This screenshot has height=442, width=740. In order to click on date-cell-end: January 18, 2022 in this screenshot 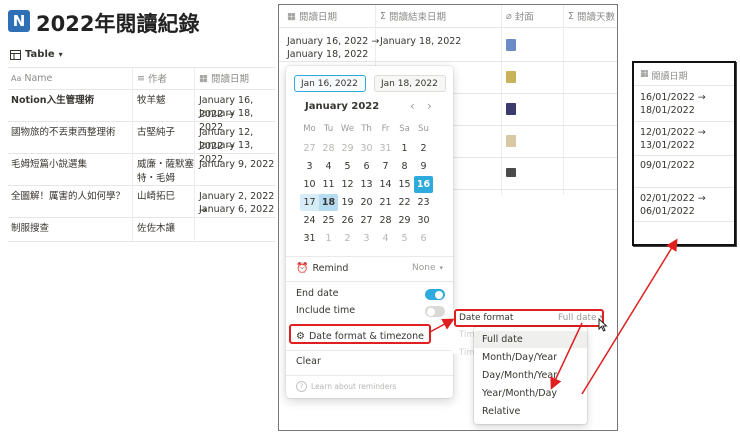, I will do `click(327, 55)`.